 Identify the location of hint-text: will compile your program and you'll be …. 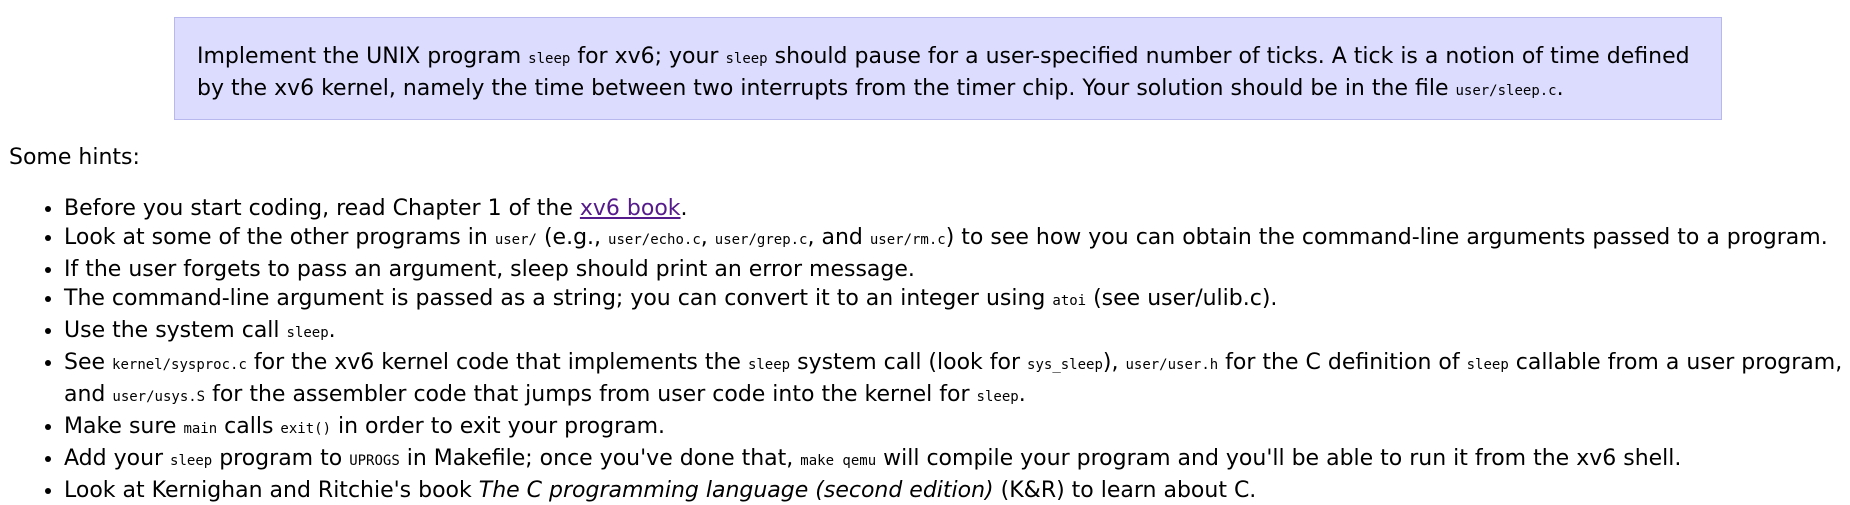
(1279, 458).